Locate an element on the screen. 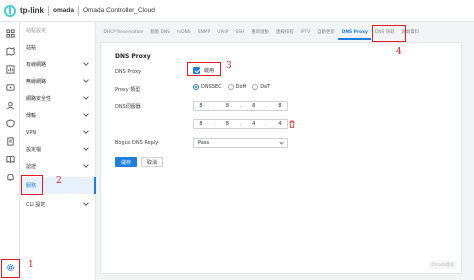 The height and width of the screenshot is (280, 474). tab-snmp: SNMP is located at coordinates (204, 33).